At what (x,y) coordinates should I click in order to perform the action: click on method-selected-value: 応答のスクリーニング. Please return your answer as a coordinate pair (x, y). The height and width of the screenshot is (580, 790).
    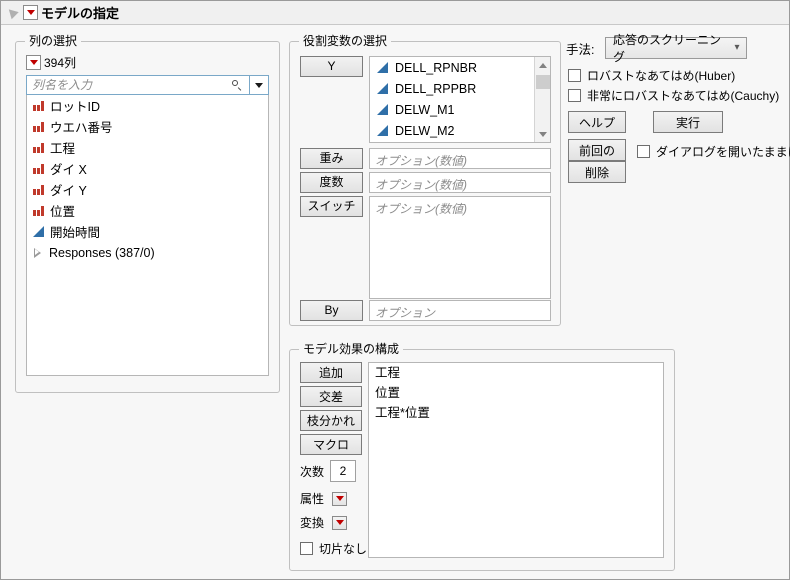
    Looking at the image, I should click on (667, 48).